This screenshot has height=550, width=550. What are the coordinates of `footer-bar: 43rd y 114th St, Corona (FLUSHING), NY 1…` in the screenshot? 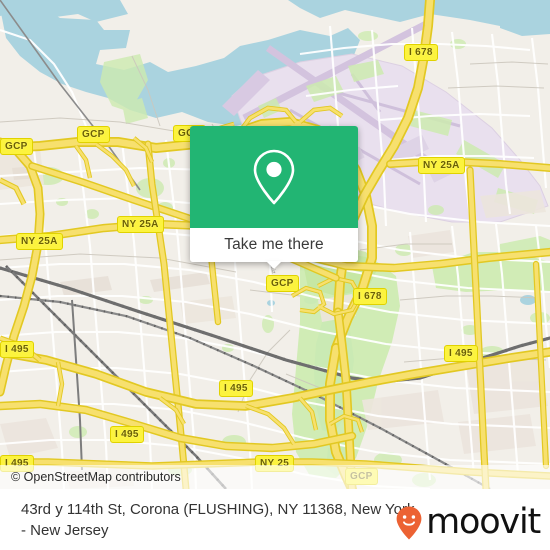 It's located at (275, 519).